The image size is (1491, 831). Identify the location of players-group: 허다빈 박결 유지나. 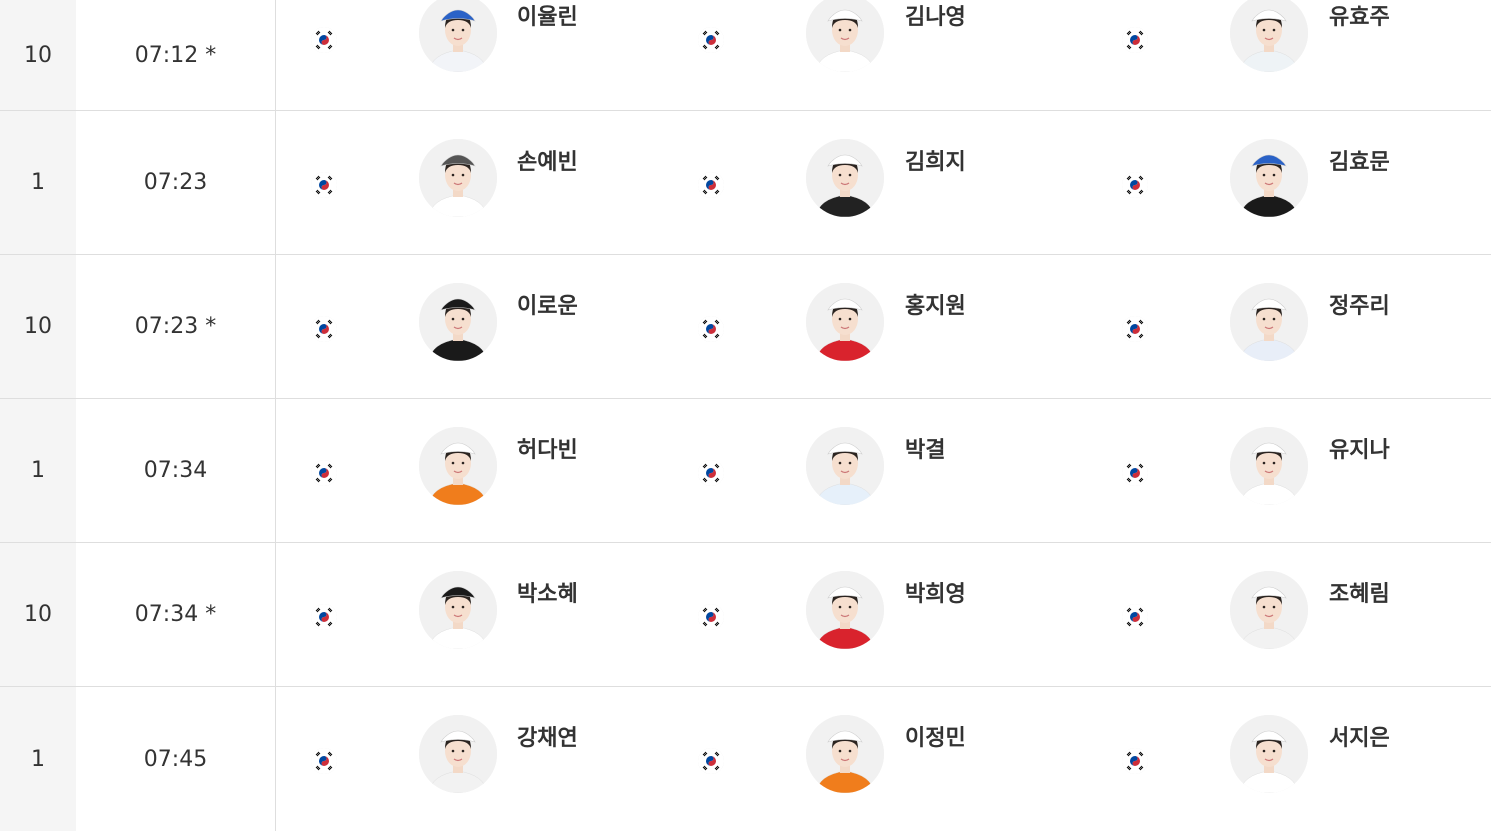
(745, 477).